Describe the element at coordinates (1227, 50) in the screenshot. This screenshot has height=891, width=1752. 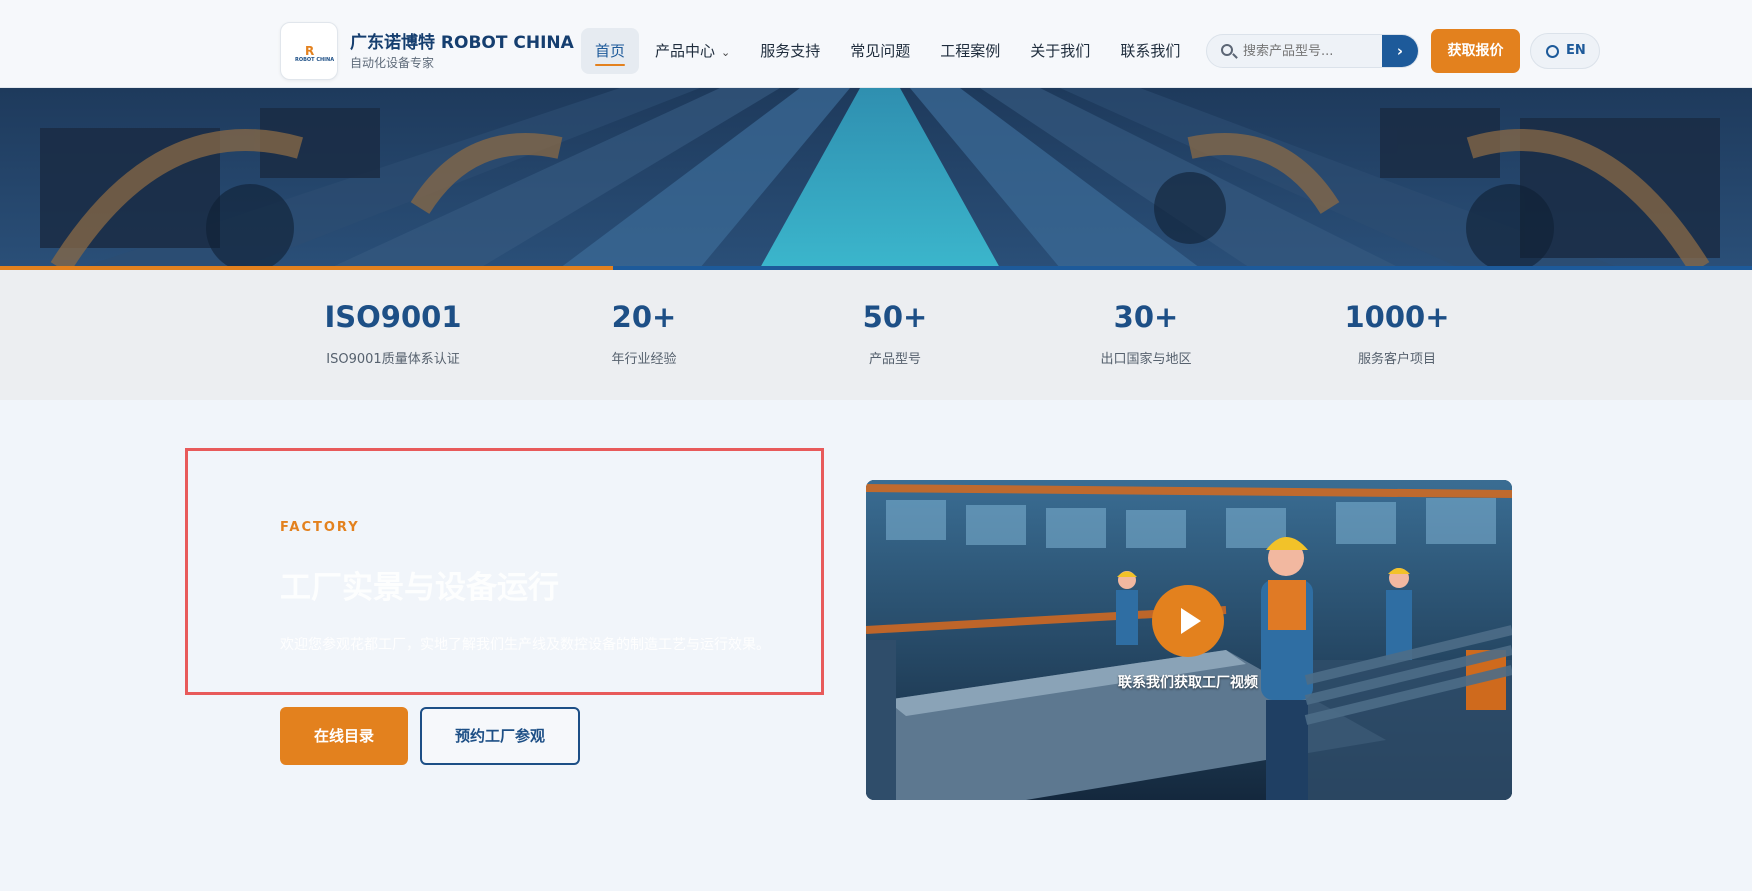
I see `search-icon` at that location.